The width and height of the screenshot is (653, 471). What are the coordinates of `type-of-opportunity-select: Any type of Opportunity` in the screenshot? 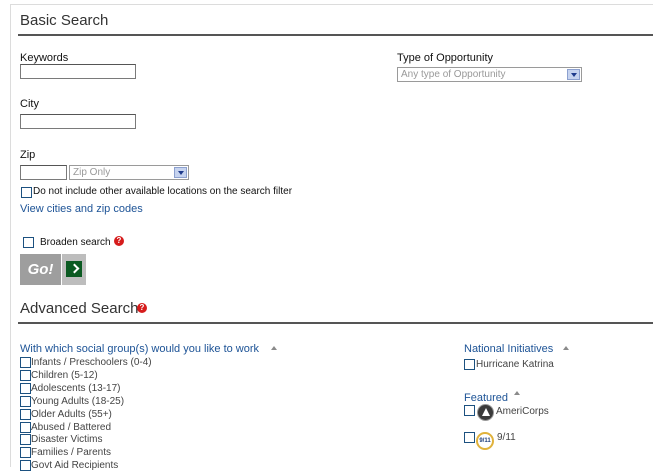 It's located at (489, 74).